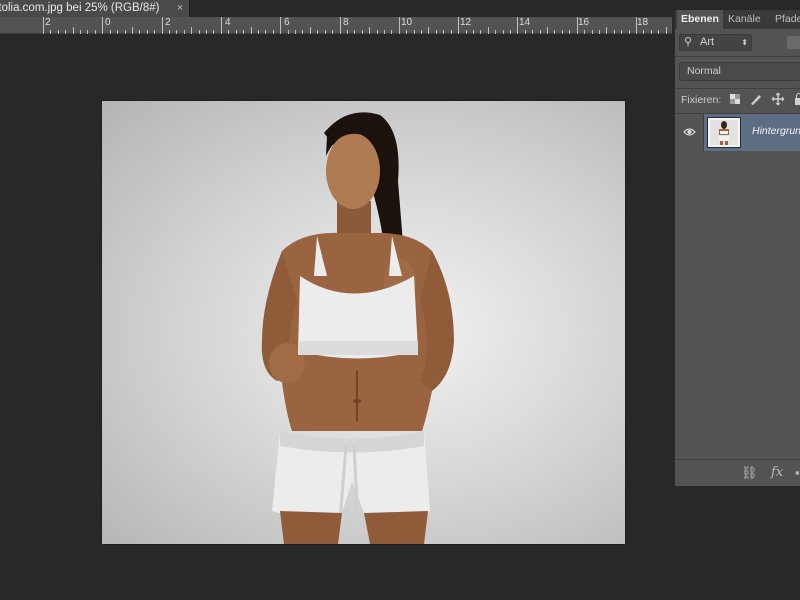 The height and width of the screenshot is (600, 800). I want to click on panel-tab-bar: Ebenen Kanäle Pfade, so click(737, 19).